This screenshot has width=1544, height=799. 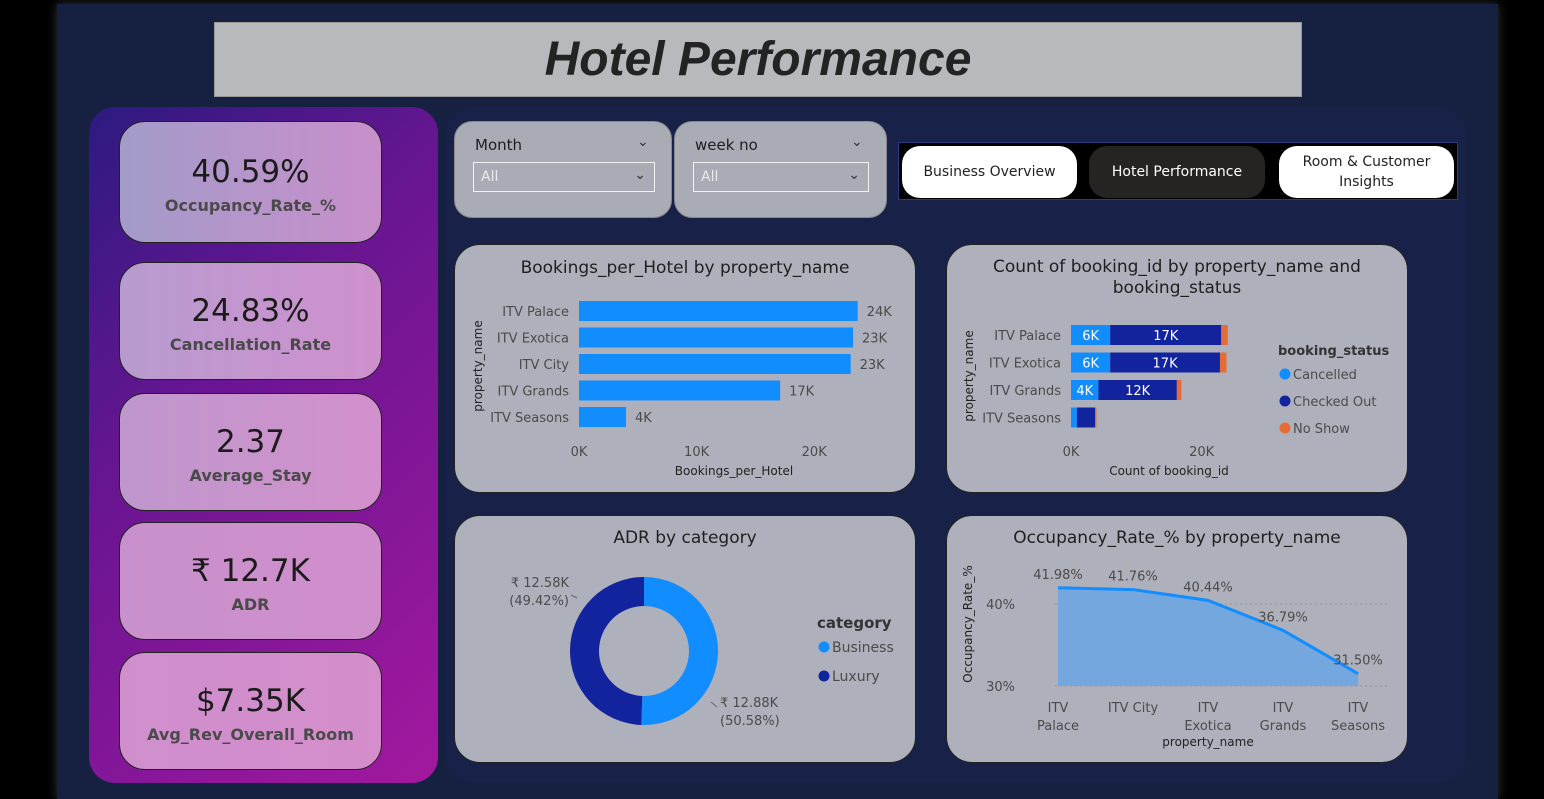 What do you see at coordinates (478, 365) in the screenshot?
I see `y-axis-title: property_name` at bounding box center [478, 365].